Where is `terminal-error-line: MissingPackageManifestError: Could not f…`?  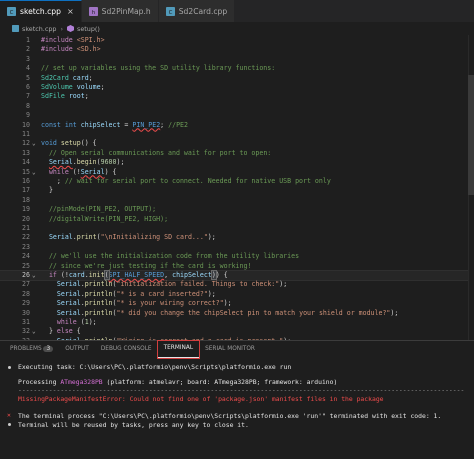 terminal-error-line: MissingPackageManifestError: Could not f… is located at coordinates (201, 399).